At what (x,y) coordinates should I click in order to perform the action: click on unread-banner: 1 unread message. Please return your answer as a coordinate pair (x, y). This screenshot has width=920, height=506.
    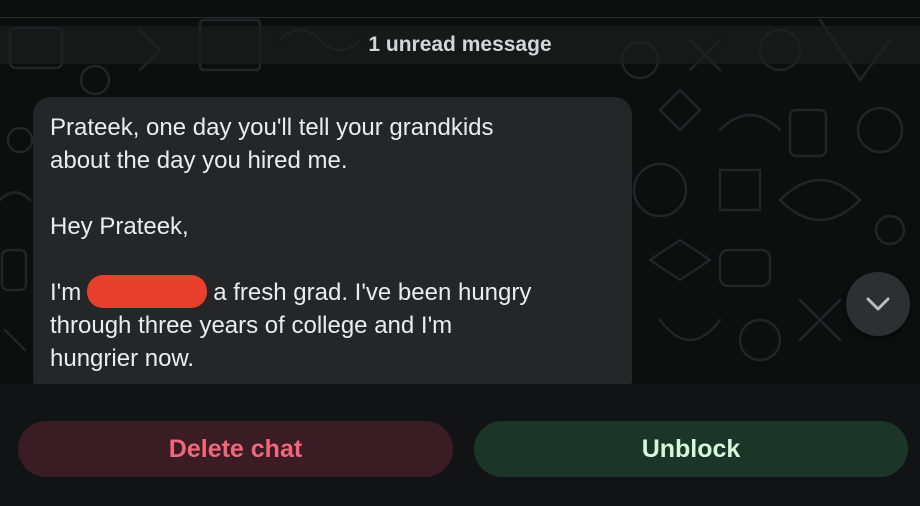
    Looking at the image, I should click on (460, 45).